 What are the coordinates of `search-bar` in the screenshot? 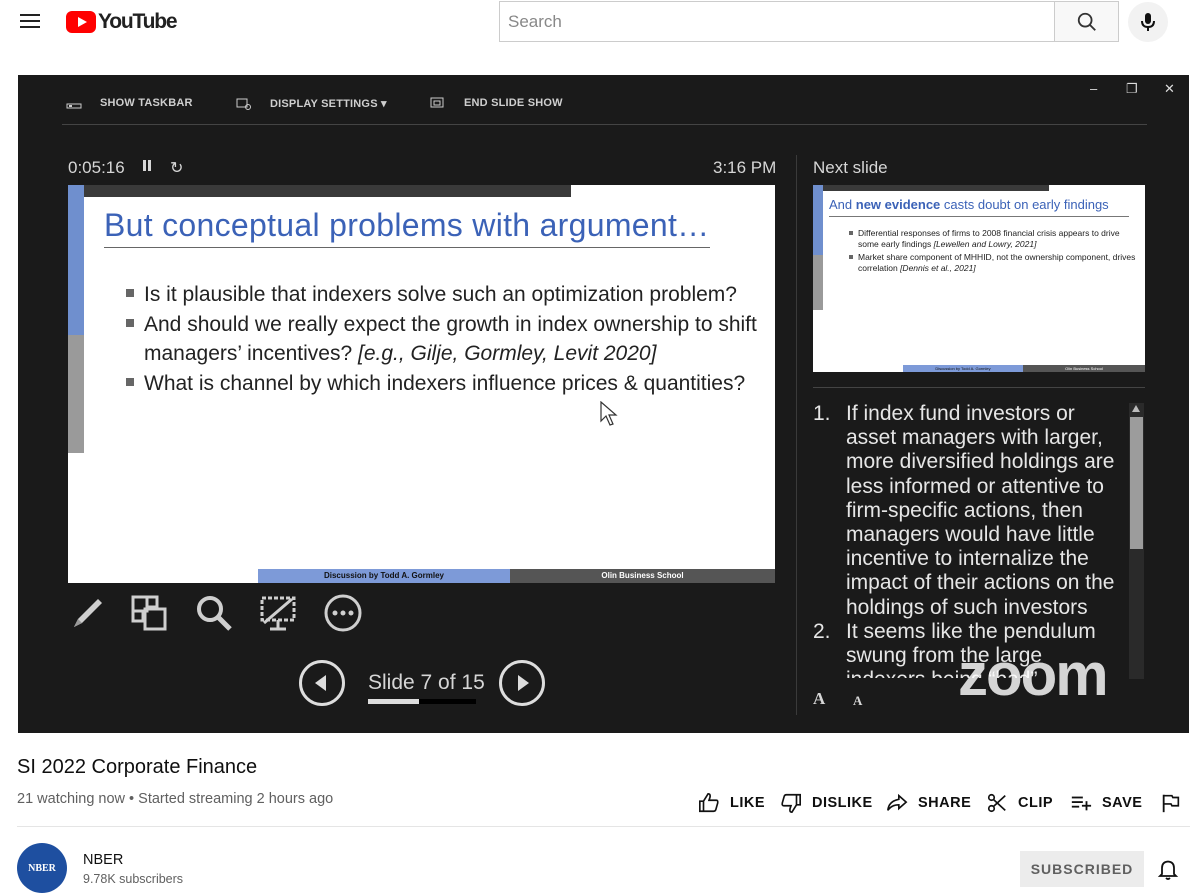 It's located at (809, 21).